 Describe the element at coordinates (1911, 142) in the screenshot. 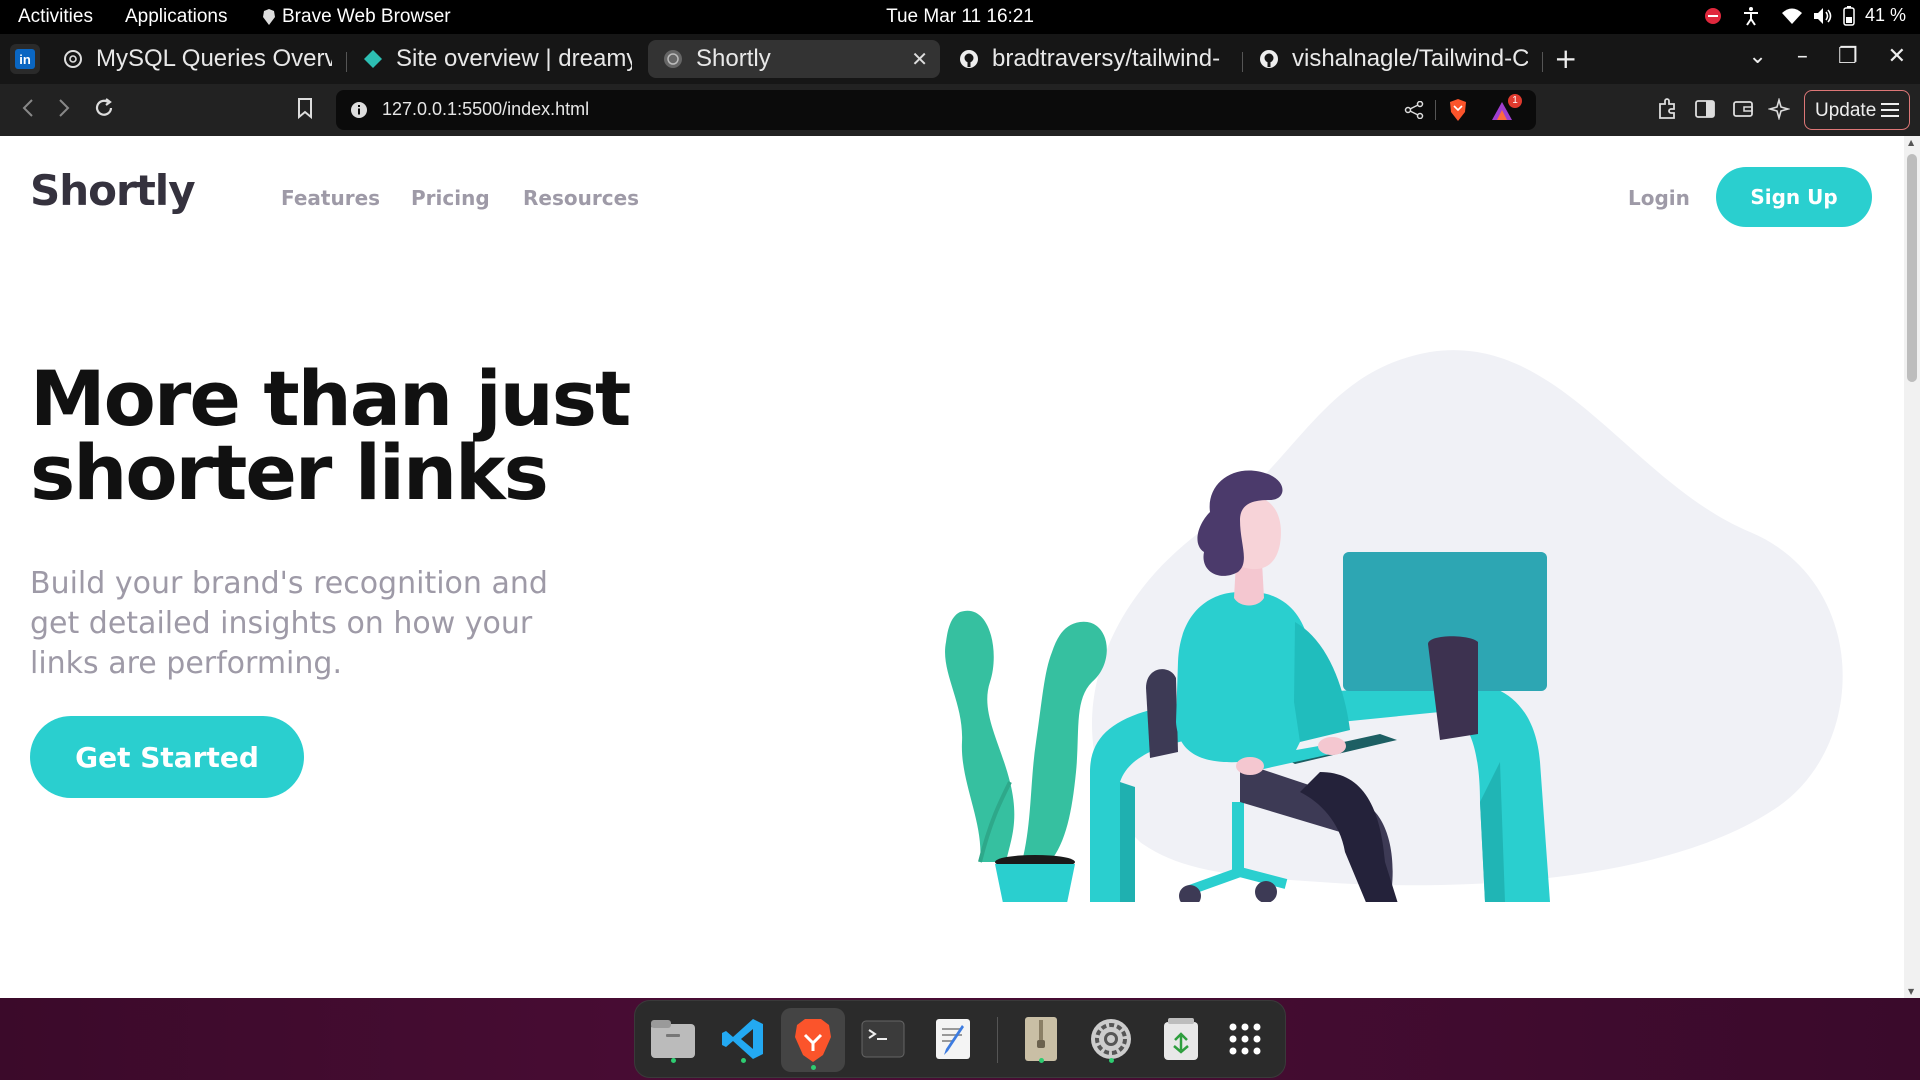

I see `scroll-up-icon: ▲` at that location.